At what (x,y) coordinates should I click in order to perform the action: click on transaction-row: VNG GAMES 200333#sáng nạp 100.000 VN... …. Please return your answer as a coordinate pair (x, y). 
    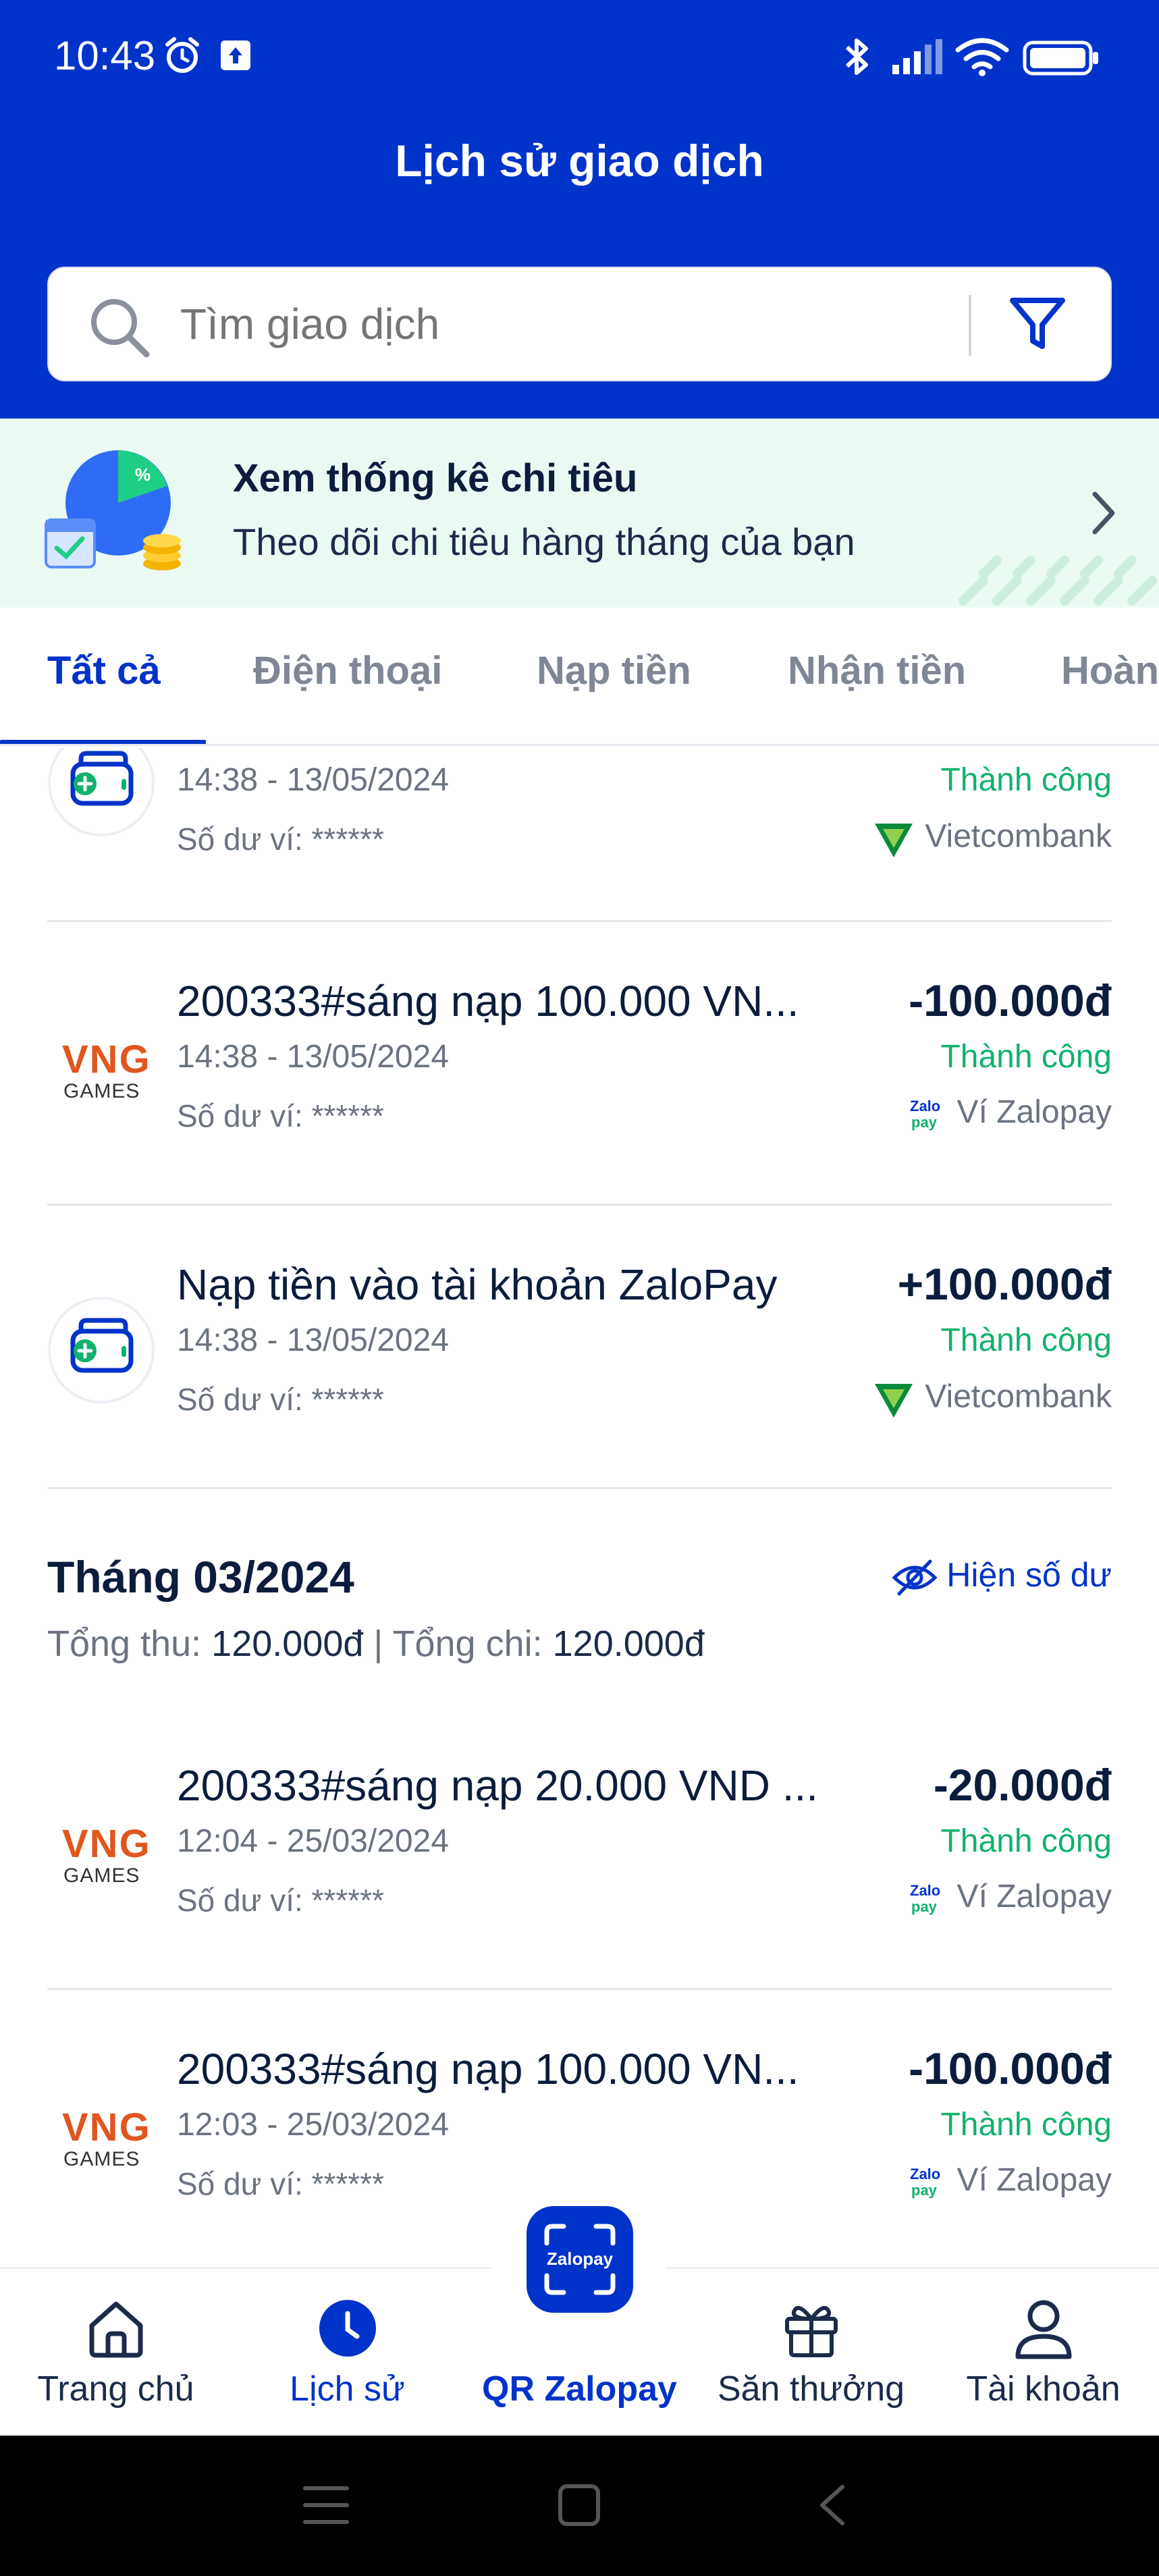
    Looking at the image, I should click on (579, 1092).